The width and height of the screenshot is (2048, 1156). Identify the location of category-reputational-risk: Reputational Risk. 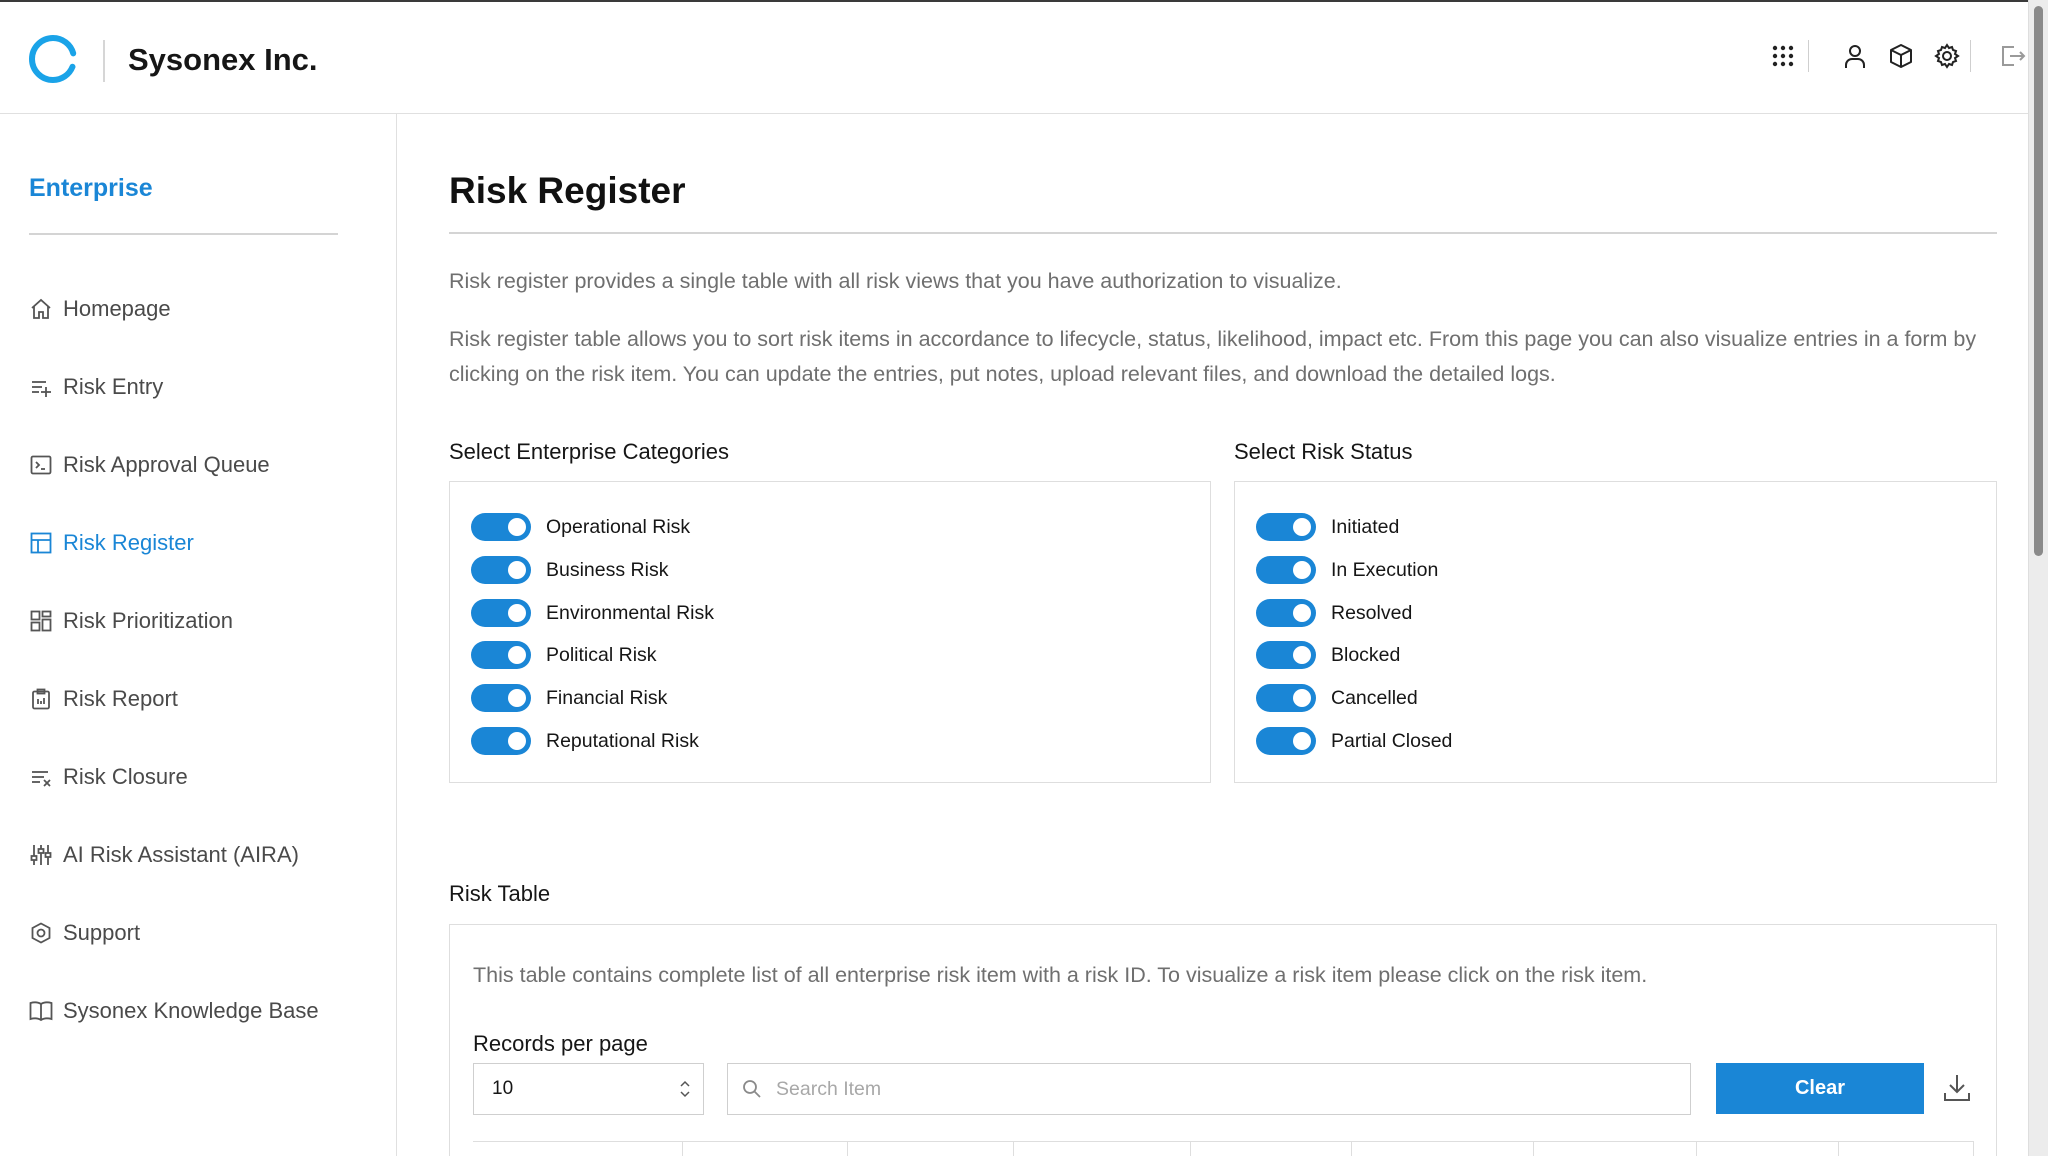
(585, 741).